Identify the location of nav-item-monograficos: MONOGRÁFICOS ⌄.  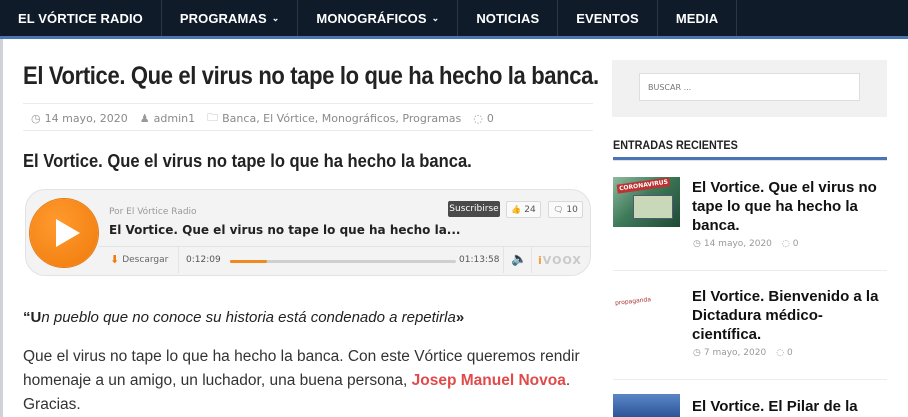
(378, 18).